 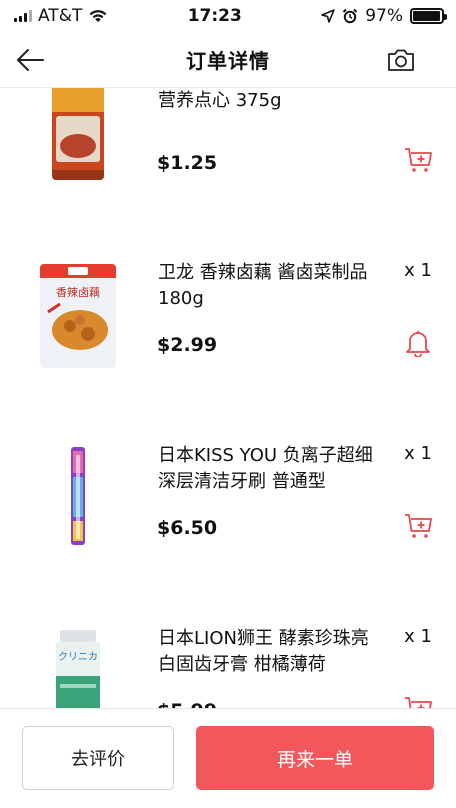 What do you see at coordinates (78, 669) in the screenshot?
I see `product-image-toothpaste: クリニカ` at bounding box center [78, 669].